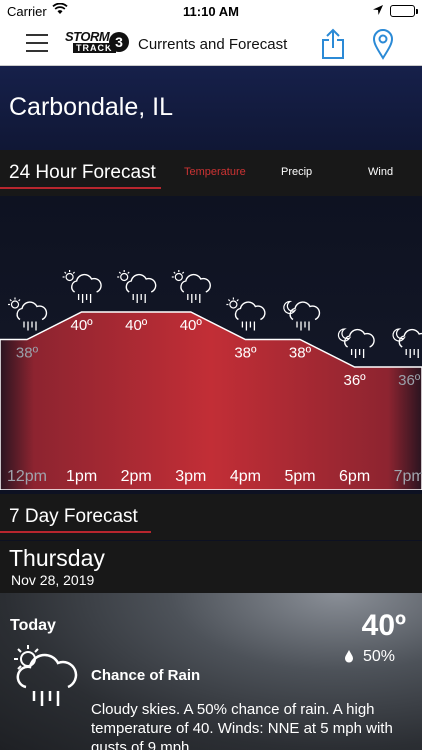 This screenshot has height=750, width=422. I want to click on day-of-week: Thursday, so click(57, 558).